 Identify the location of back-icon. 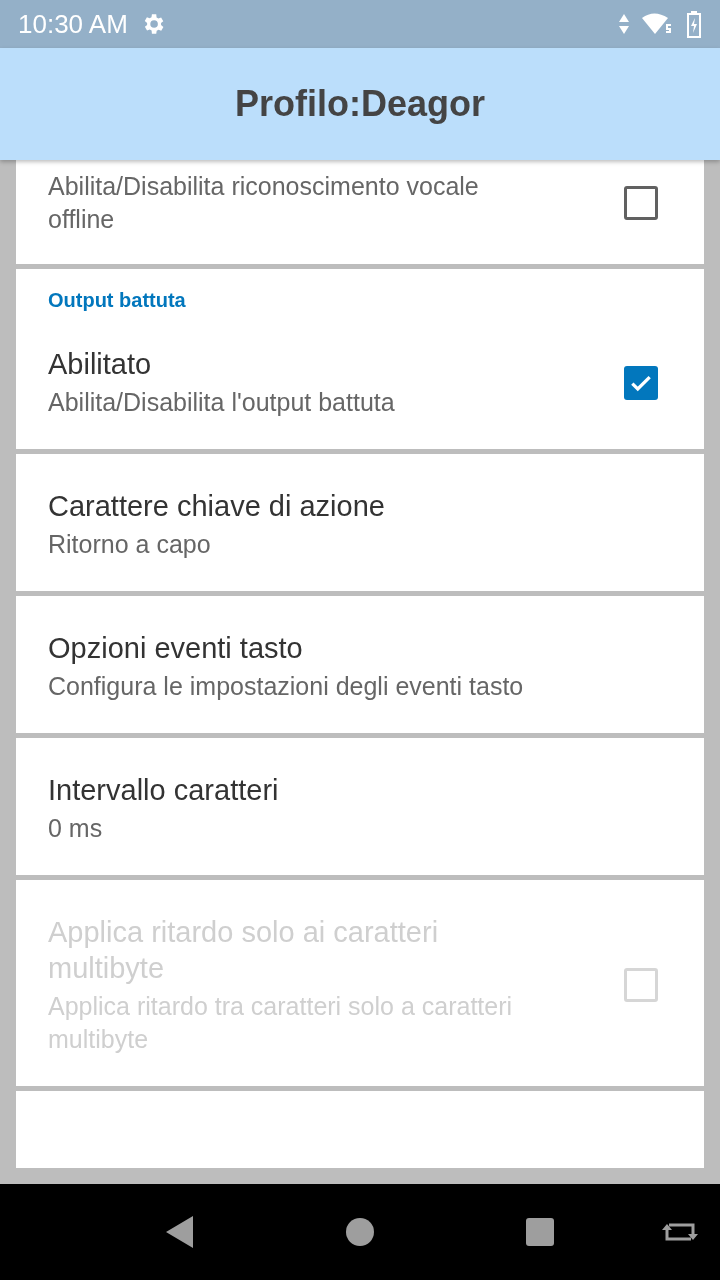
(180, 1232).